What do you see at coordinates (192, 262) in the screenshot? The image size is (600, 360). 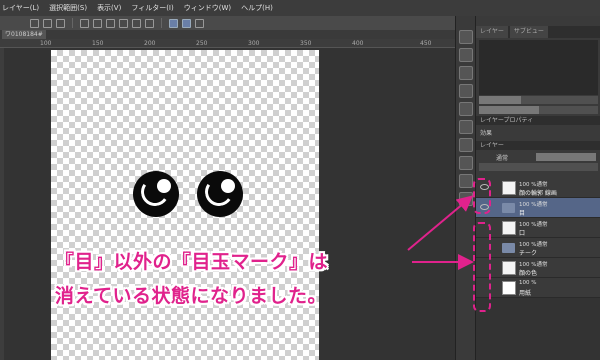 I see `callout-line-1: 『目』以外の『目玉マーク』は` at bounding box center [192, 262].